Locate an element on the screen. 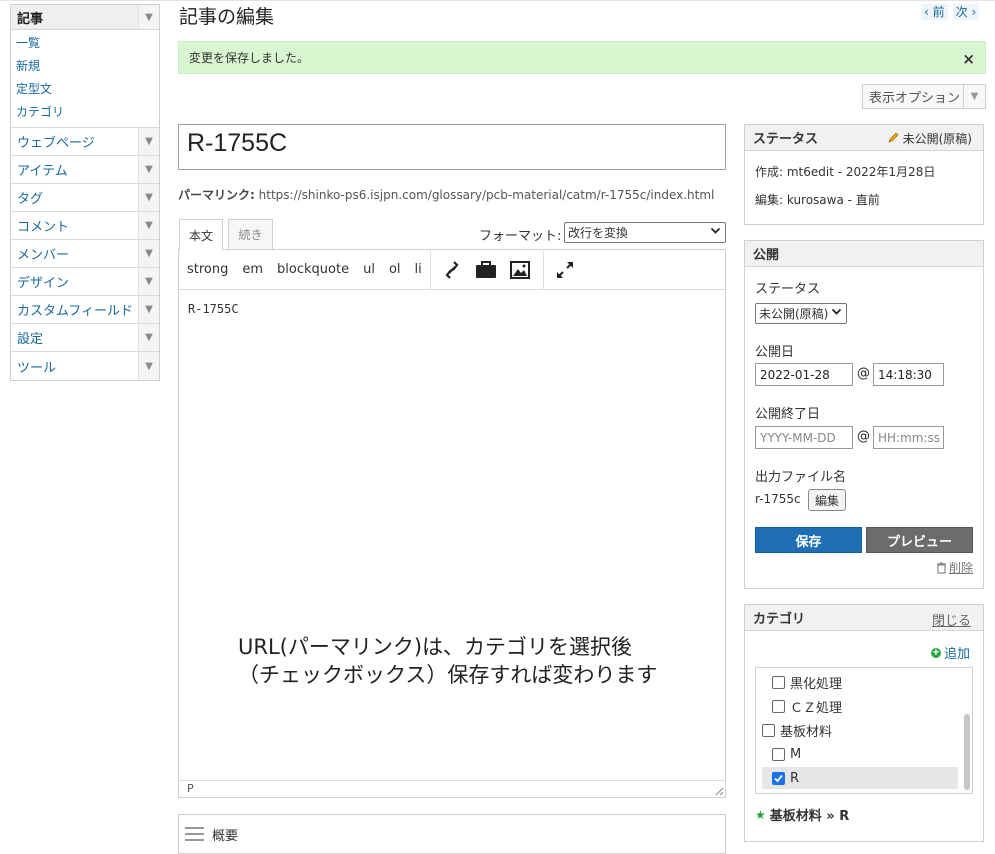 This screenshot has width=995, height=854. save-button: 保存 is located at coordinates (808, 540).